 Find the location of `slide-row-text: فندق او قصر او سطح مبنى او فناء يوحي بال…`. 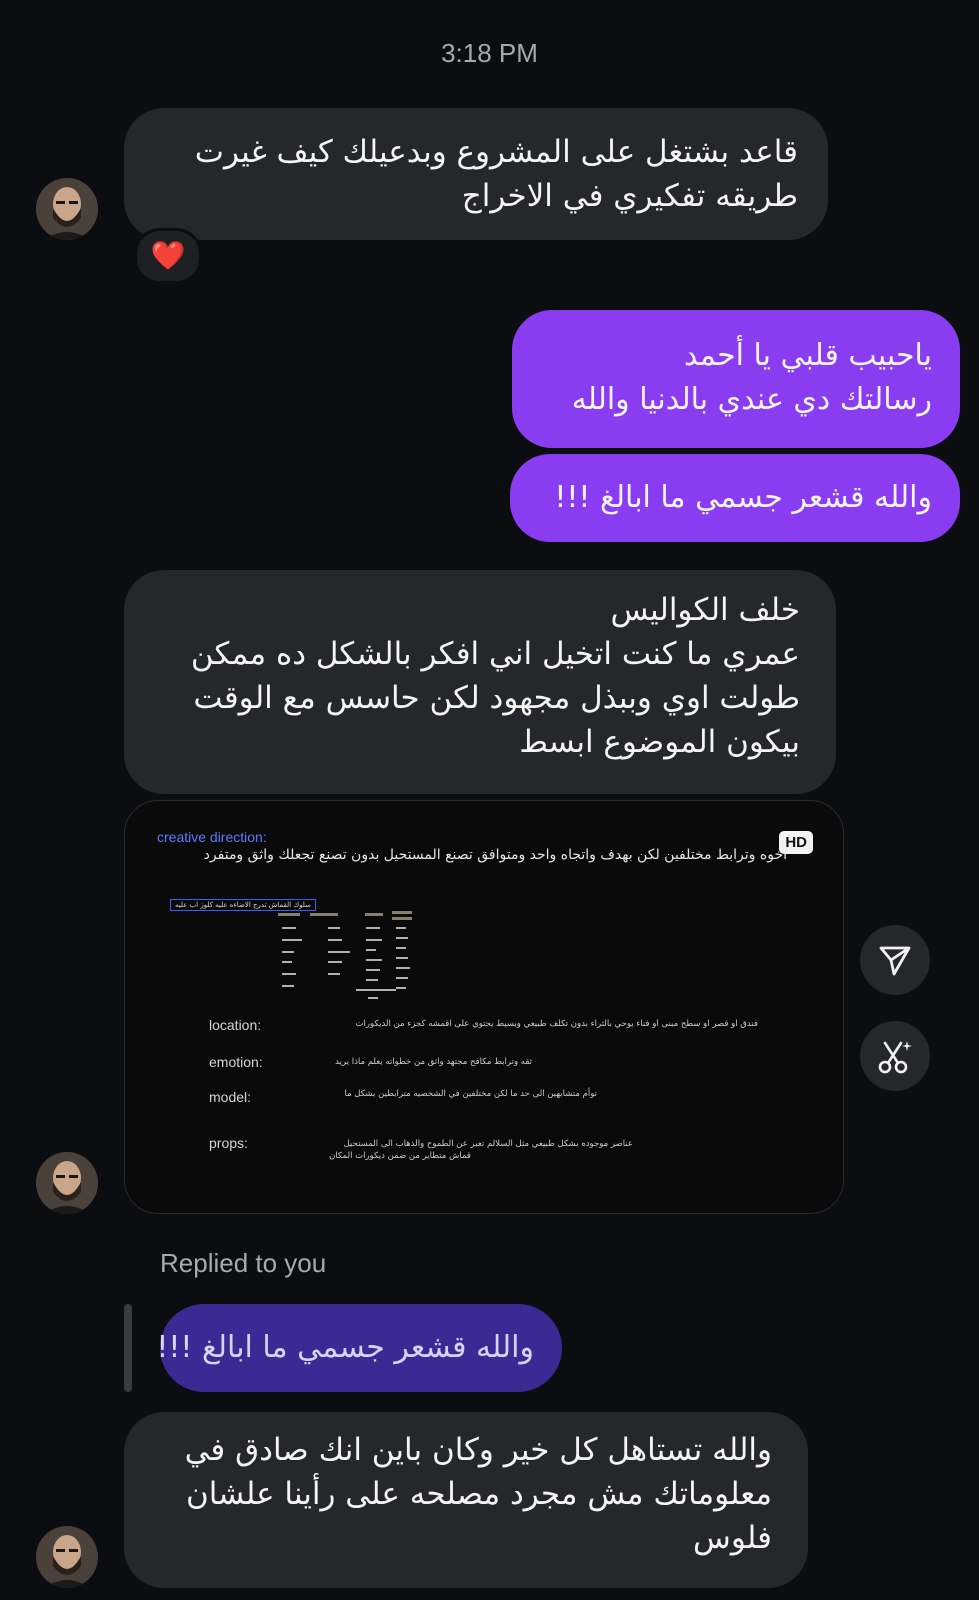

slide-row-text: فندق او قصر او سطح مبنى او فناء يوحي بال… is located at coordinates (556, 1024).